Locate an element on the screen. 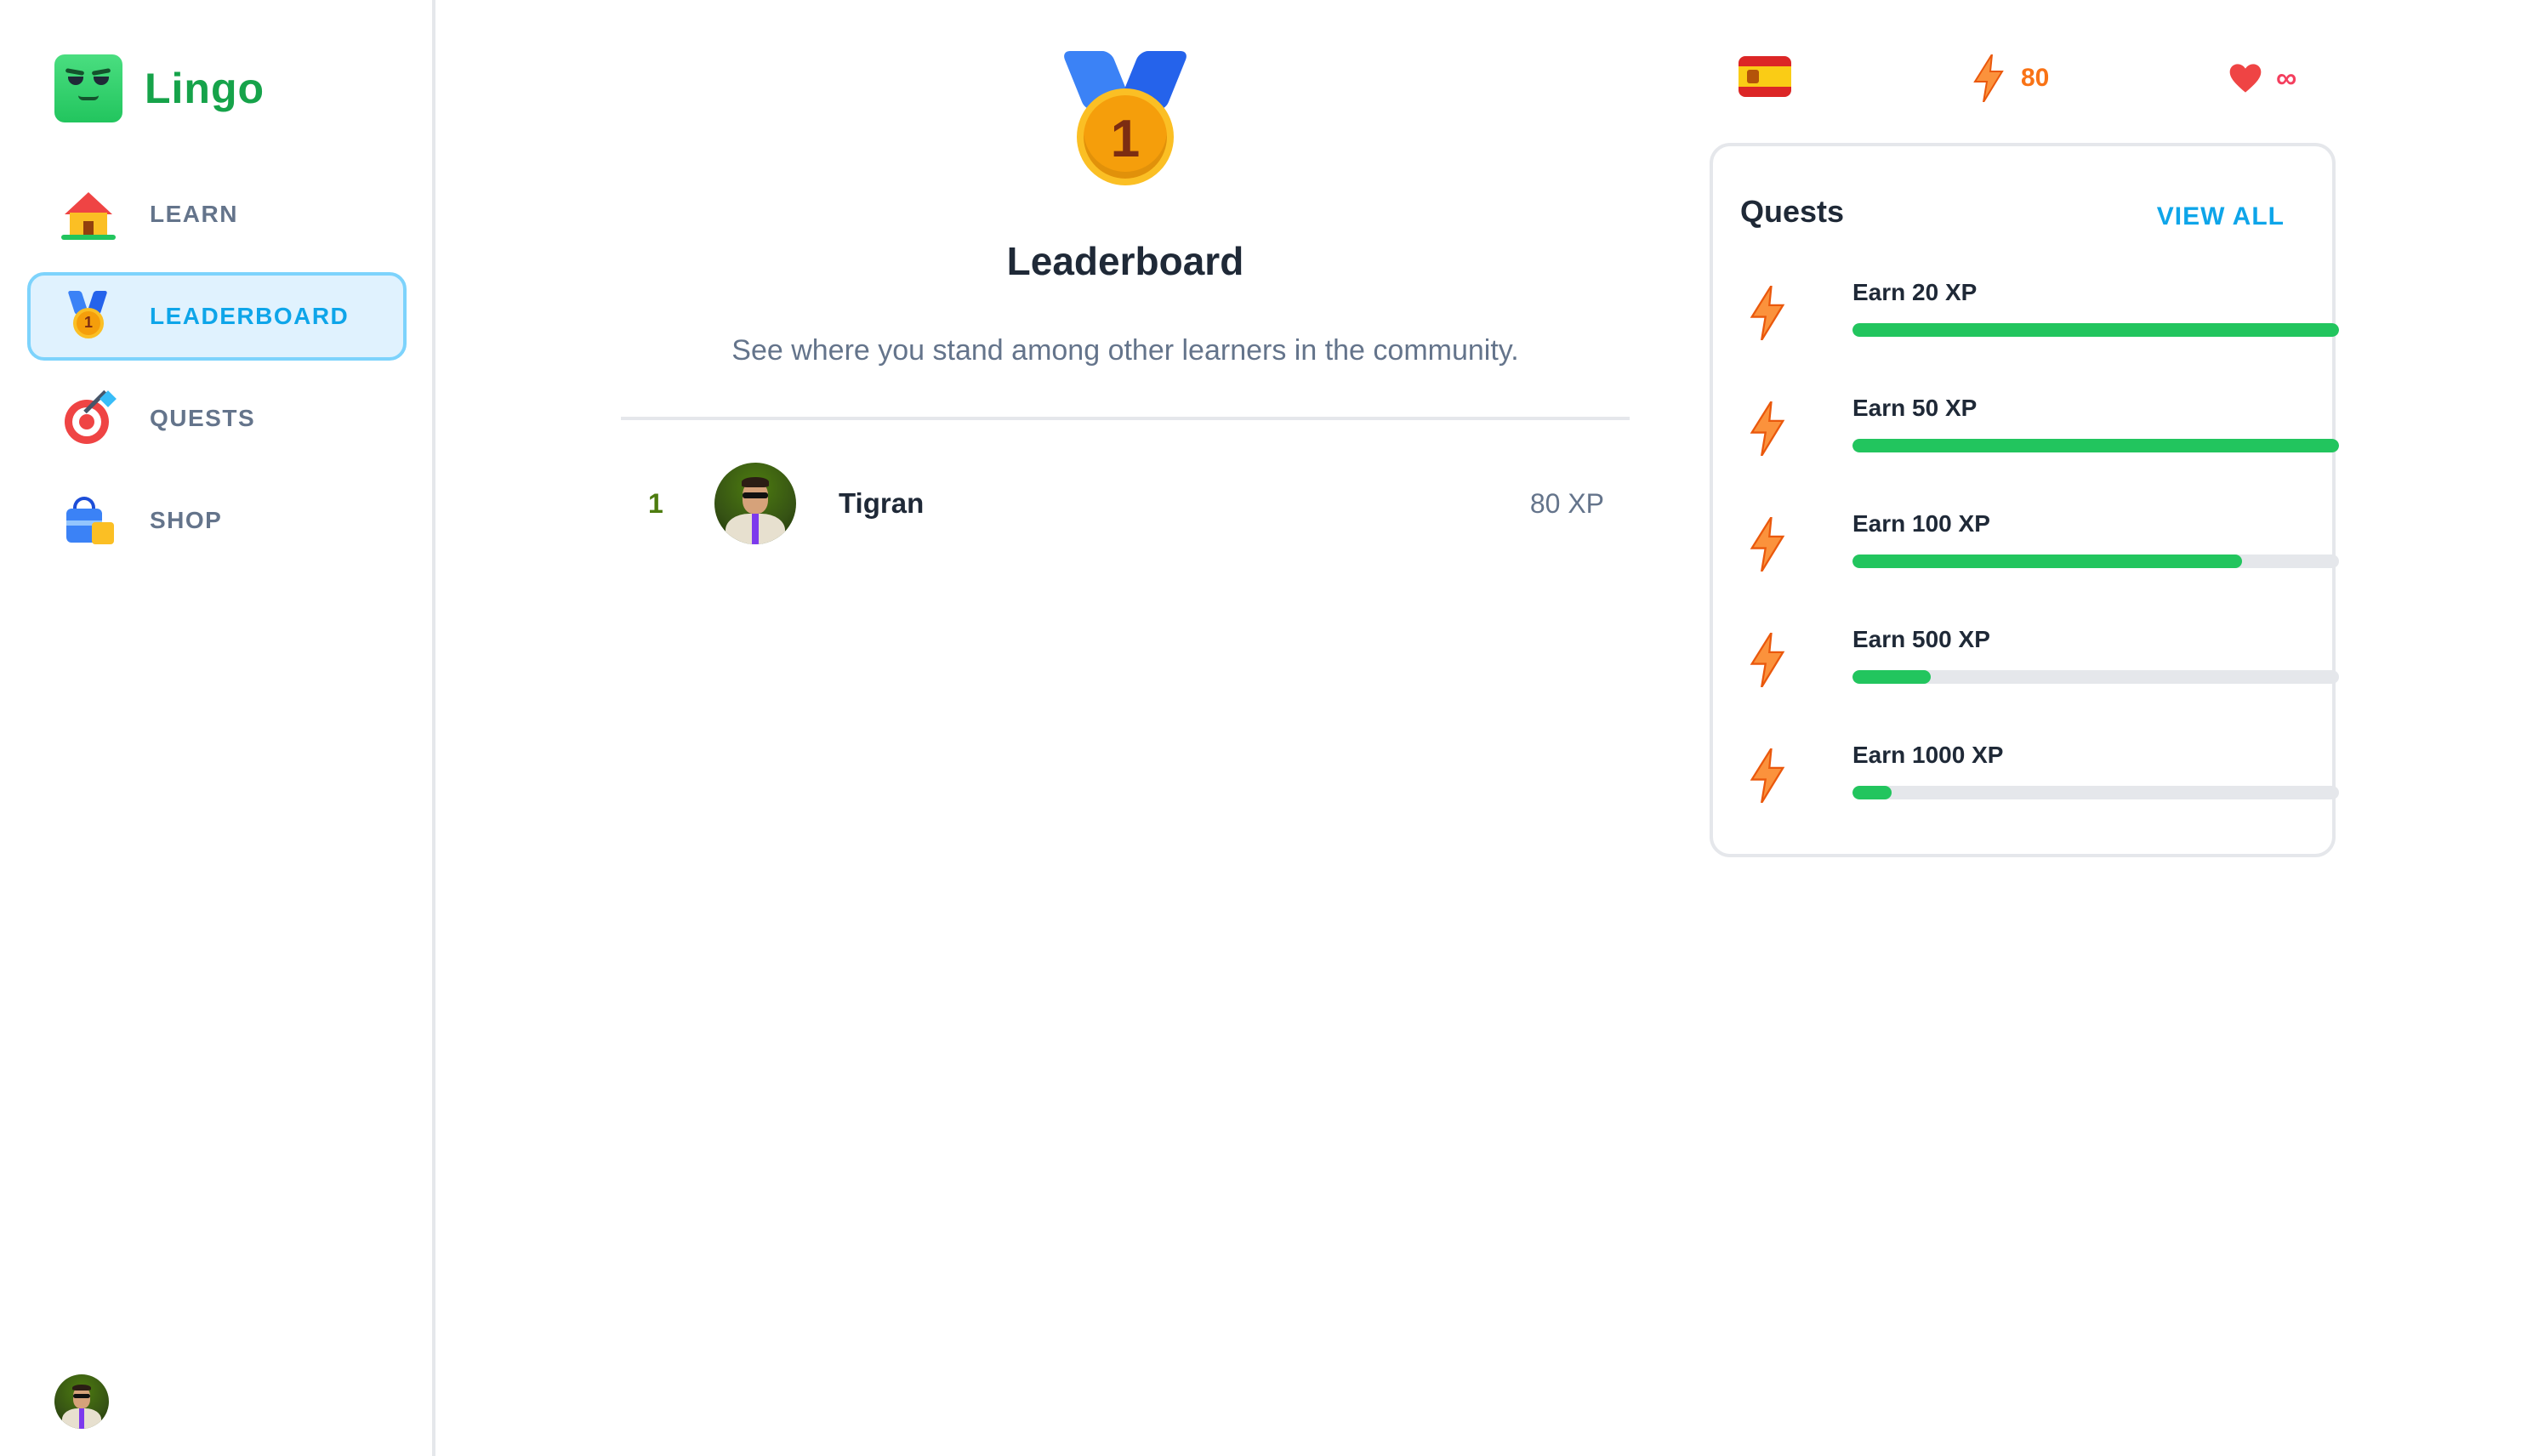 The width and height of the screenshot is (2521, 1456). hearts-button: ∞ is located at coordinates (2262, 78).